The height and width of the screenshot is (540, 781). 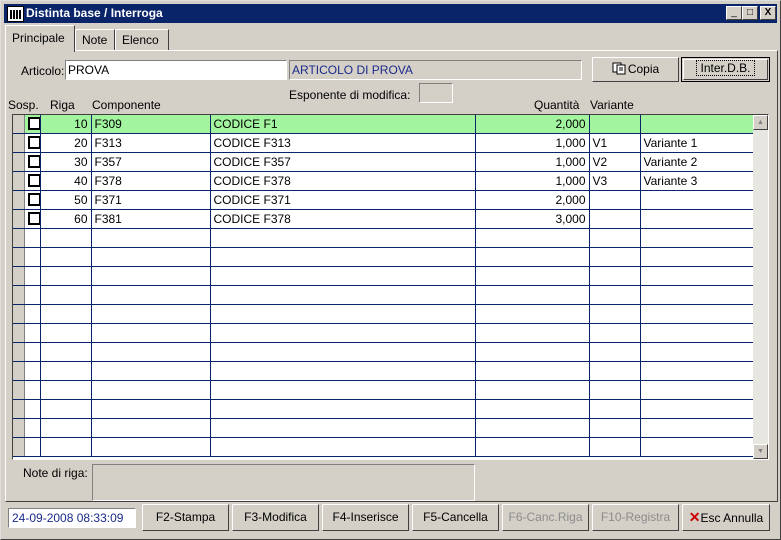 What do you see at coordinates (696, 143) in the screenshot?
I see `cell-variante-desc: Variante 1` at bounding box center [696, 143].